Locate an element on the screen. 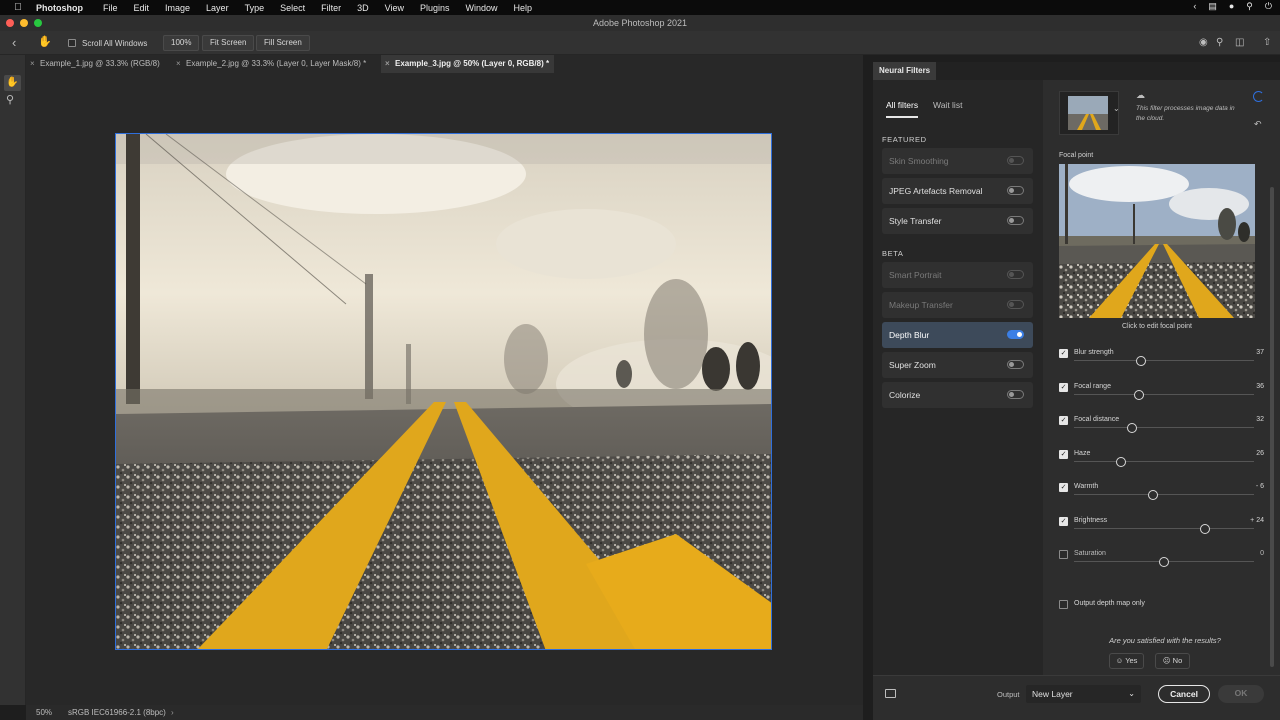 The width and height of the screenshot is (1280, 720). filter-depth-blur: Depth Blur is located at coordinates (957, 335).